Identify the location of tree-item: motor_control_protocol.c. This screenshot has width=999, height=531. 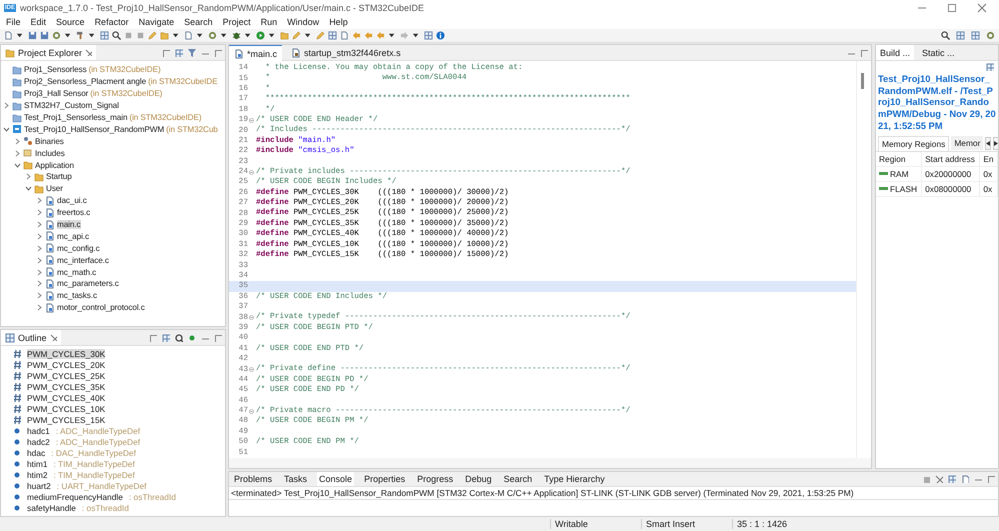
(101, 307).